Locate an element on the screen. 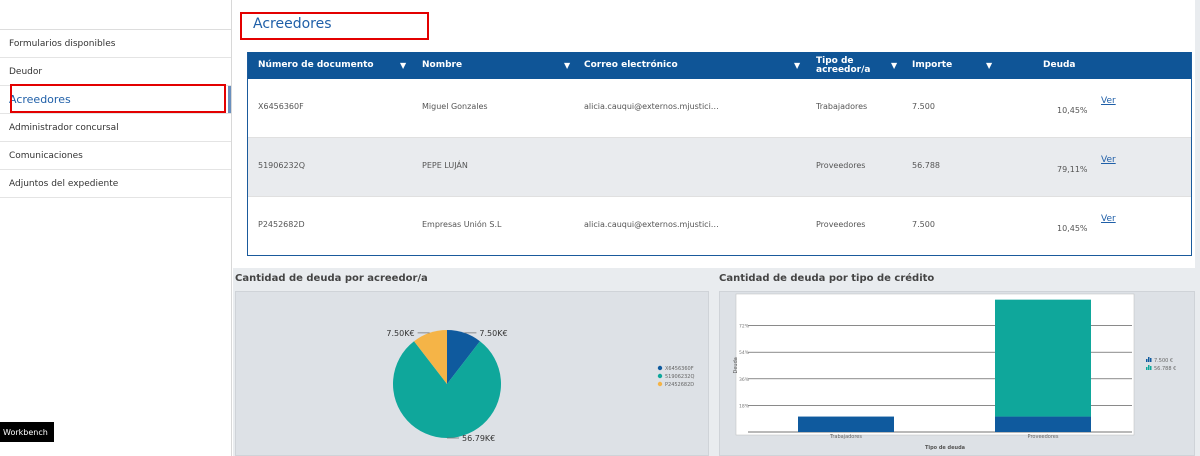 Image resolution: width=1200 pixels, height=456 pixels. header-label: Nombre is located at coordinates (442, 65).